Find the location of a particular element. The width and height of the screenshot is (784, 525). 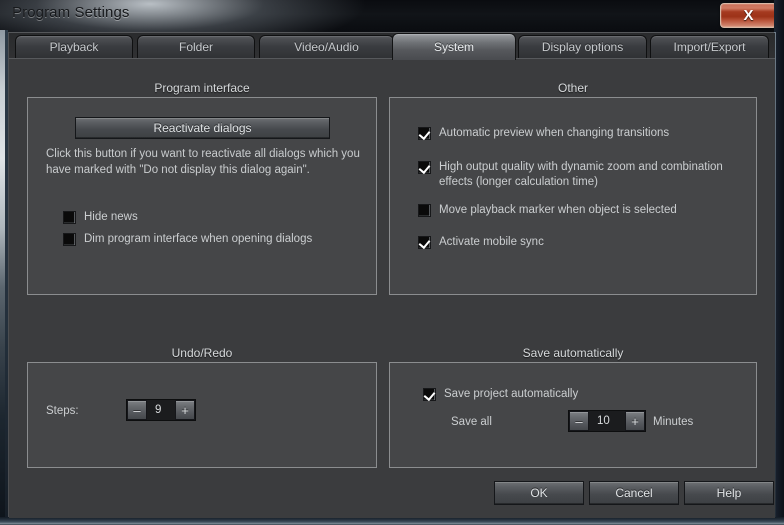

checkbox-label-save-project-automatically: Save project automatically is located at coordinates (511, 394).